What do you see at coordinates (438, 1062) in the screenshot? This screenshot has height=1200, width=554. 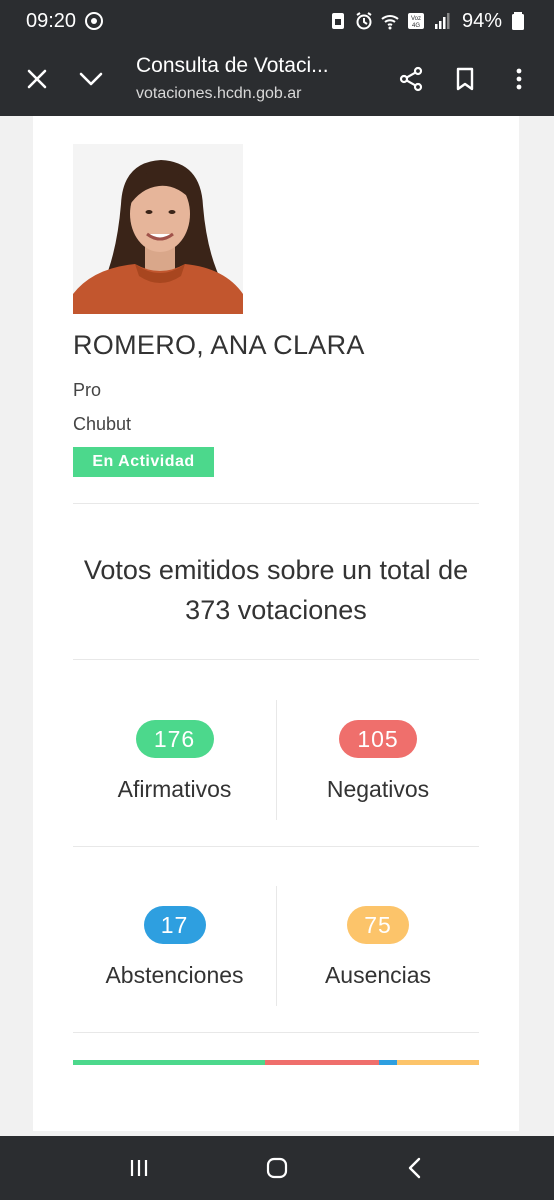 I see `bar-segment-ausencias` at bounding box center [438, 1062].